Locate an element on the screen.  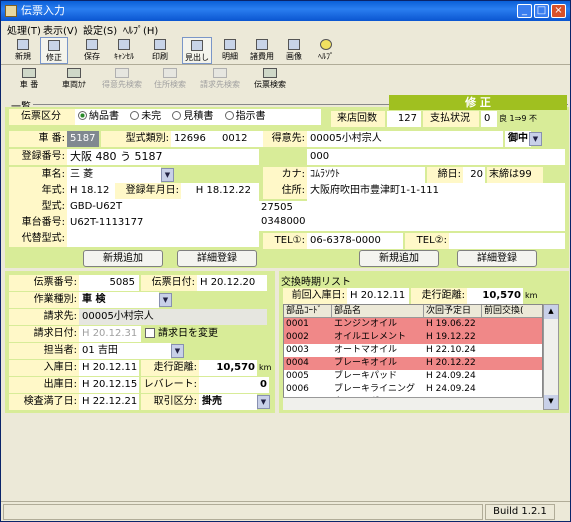
column-header: 部品ｺｰﾄﾞ is located at coordinates (308, 311).